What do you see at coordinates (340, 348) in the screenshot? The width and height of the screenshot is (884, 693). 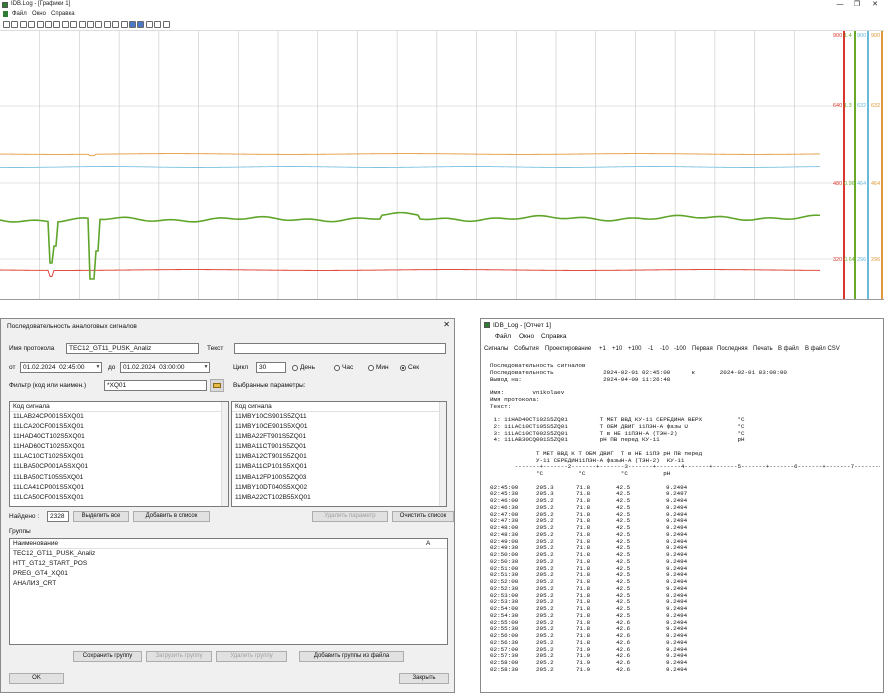 I see `text-input` at bounding box center [340, 348].